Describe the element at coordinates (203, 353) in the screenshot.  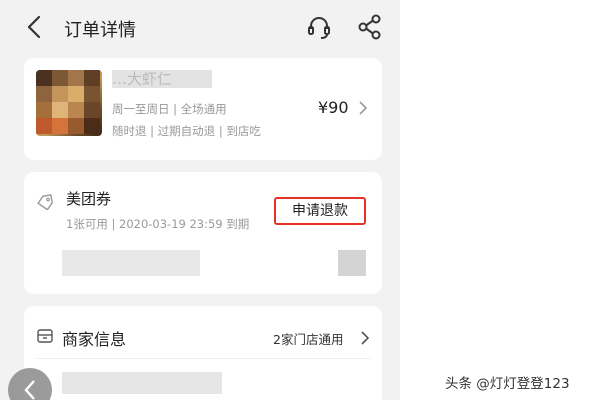
I see `merchant-card: 商家信息 2家门店通用` at that location.